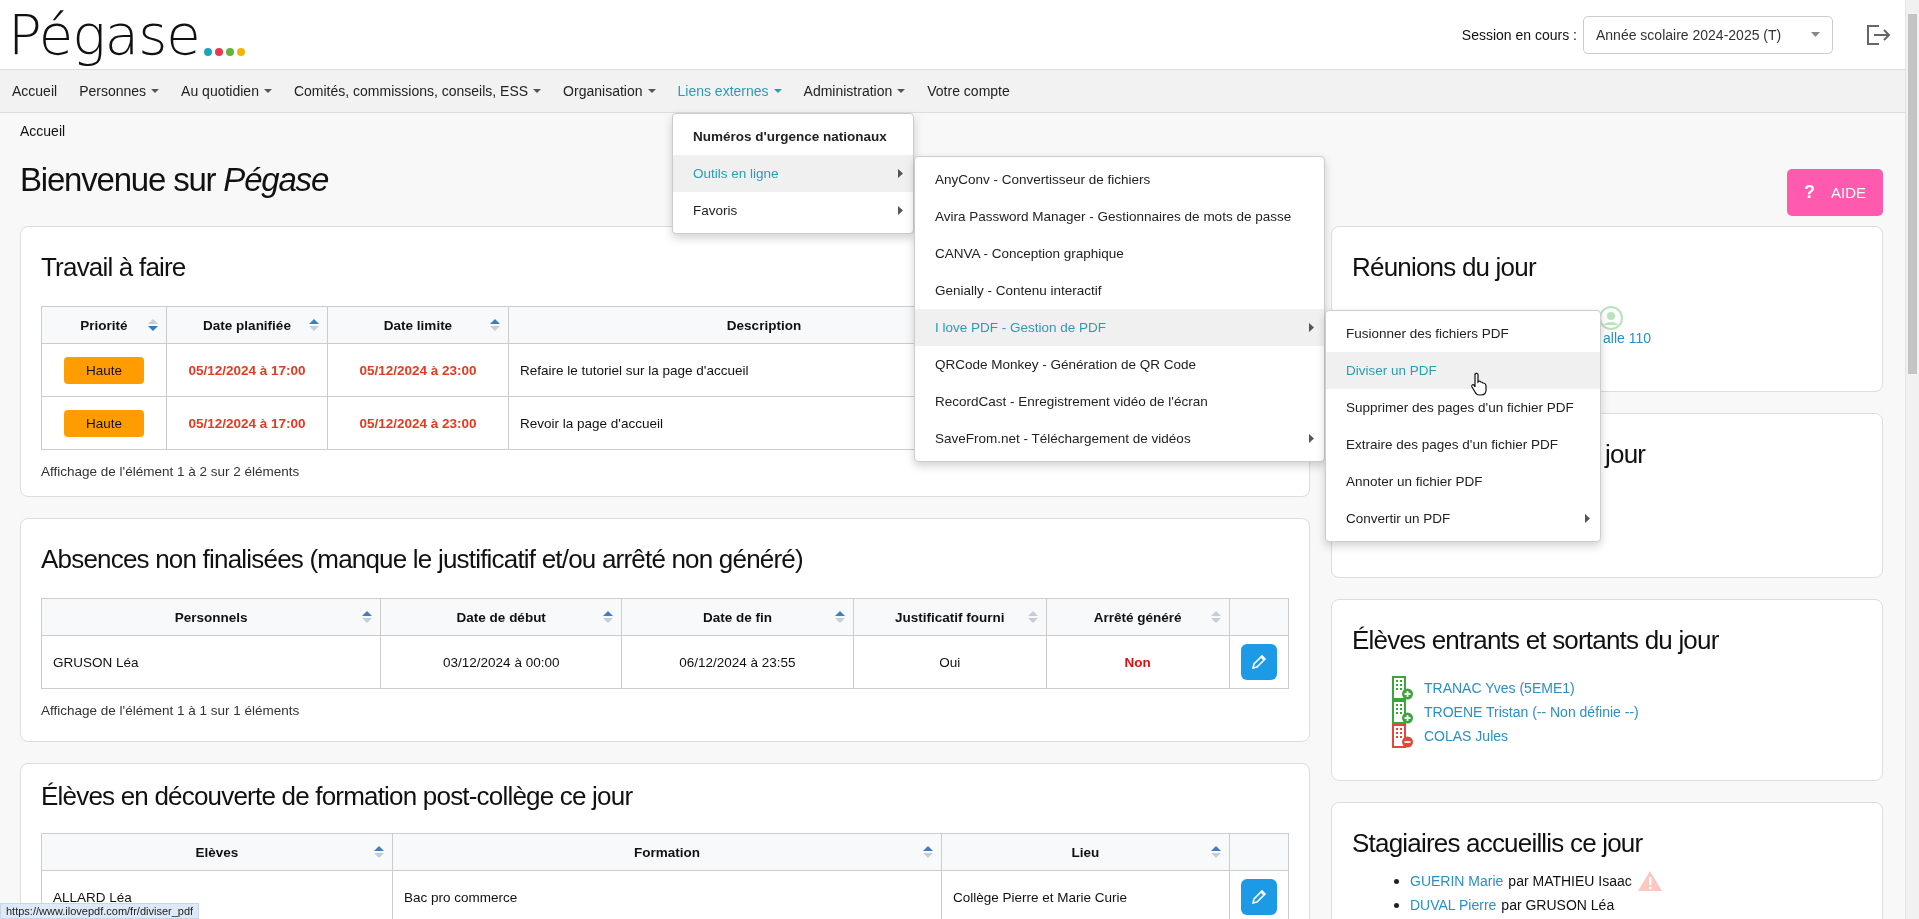  Describe the element at coordinates (171, 471) in the screenshot. I see `table-info: Affichage de l'élément 1 à 2 sur 2 éléments` at that location.